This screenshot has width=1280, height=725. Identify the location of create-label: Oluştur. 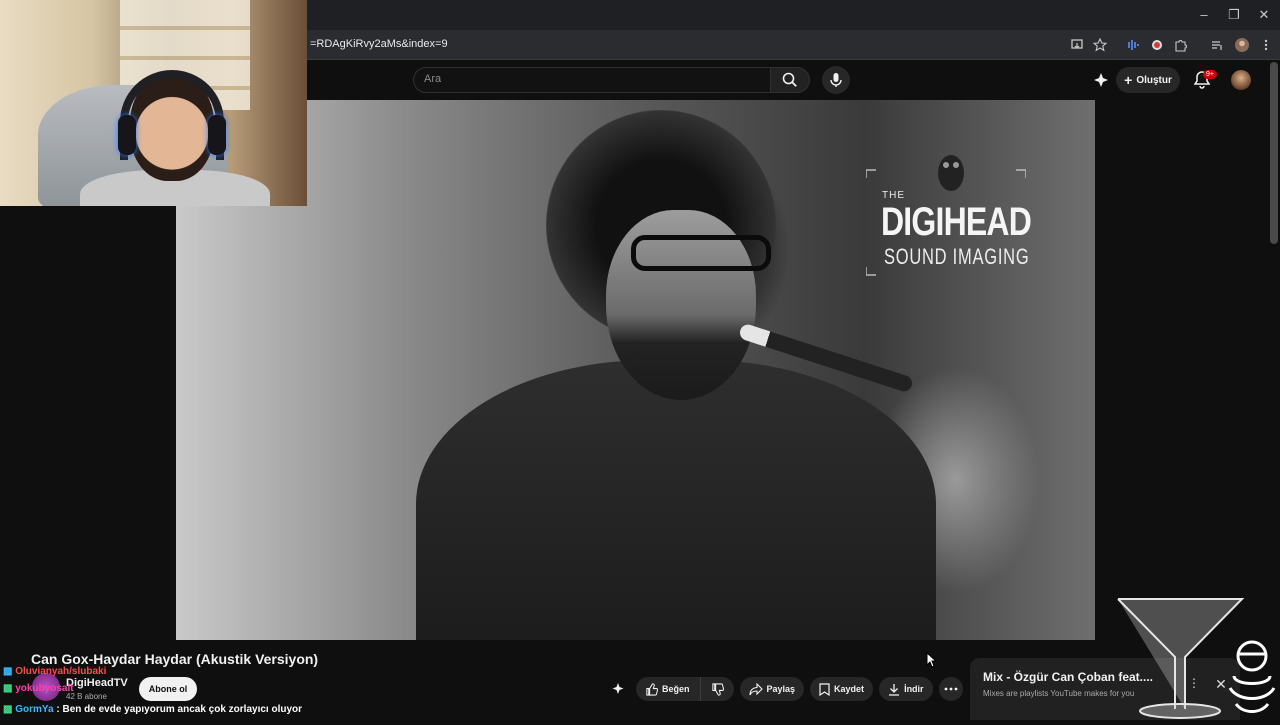
(1154, 80).